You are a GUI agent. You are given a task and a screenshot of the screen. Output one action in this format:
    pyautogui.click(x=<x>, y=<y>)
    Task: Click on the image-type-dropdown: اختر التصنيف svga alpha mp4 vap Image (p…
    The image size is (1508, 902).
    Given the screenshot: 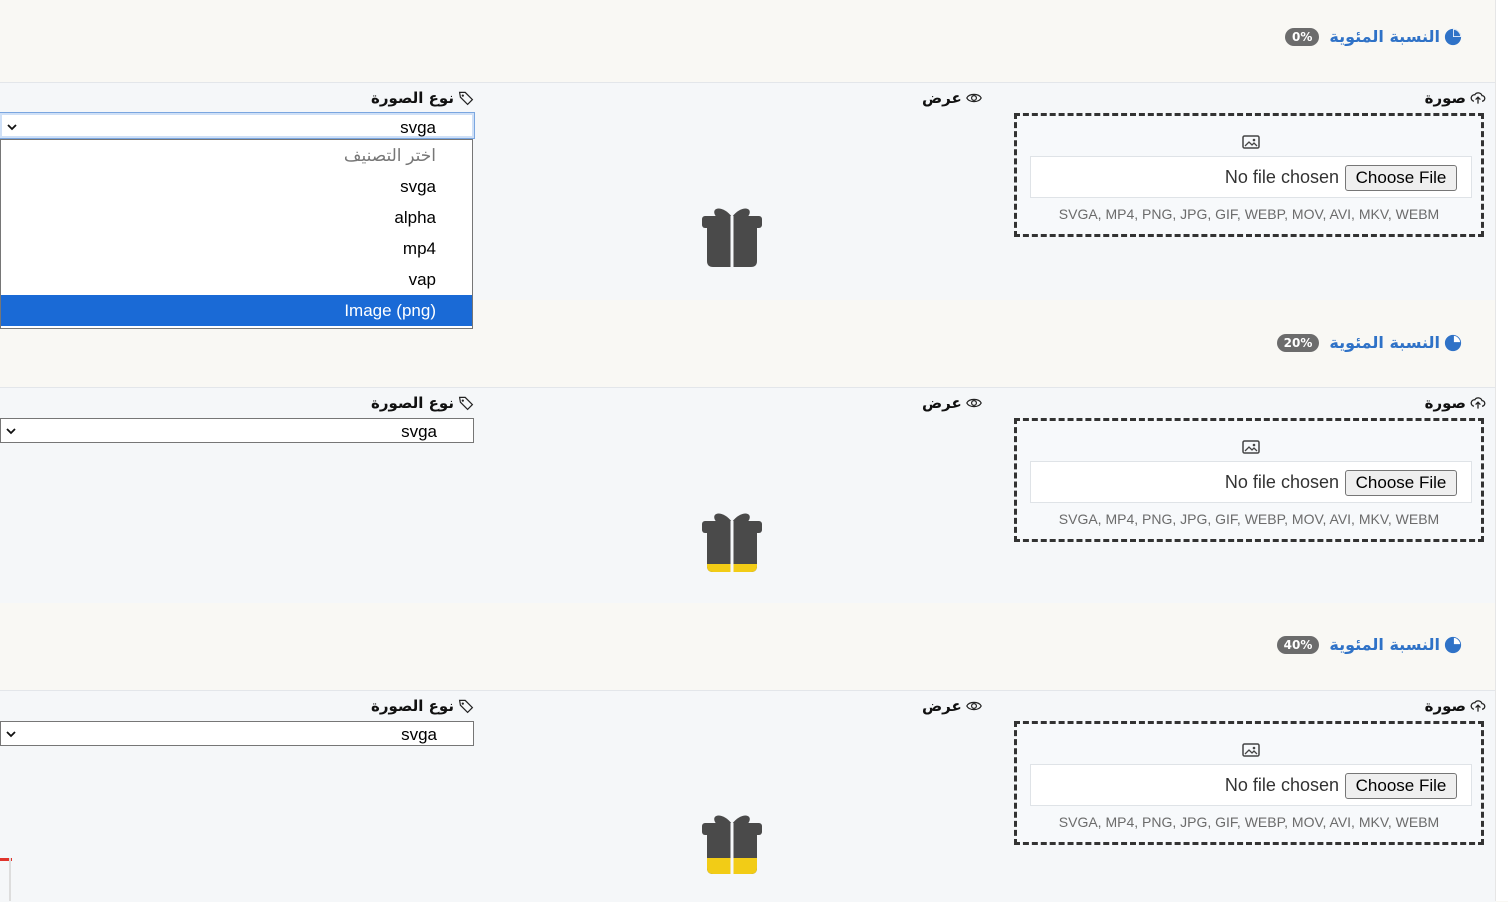 What is the action you would take?
    pyautogui.click(x=236, y=234)
    